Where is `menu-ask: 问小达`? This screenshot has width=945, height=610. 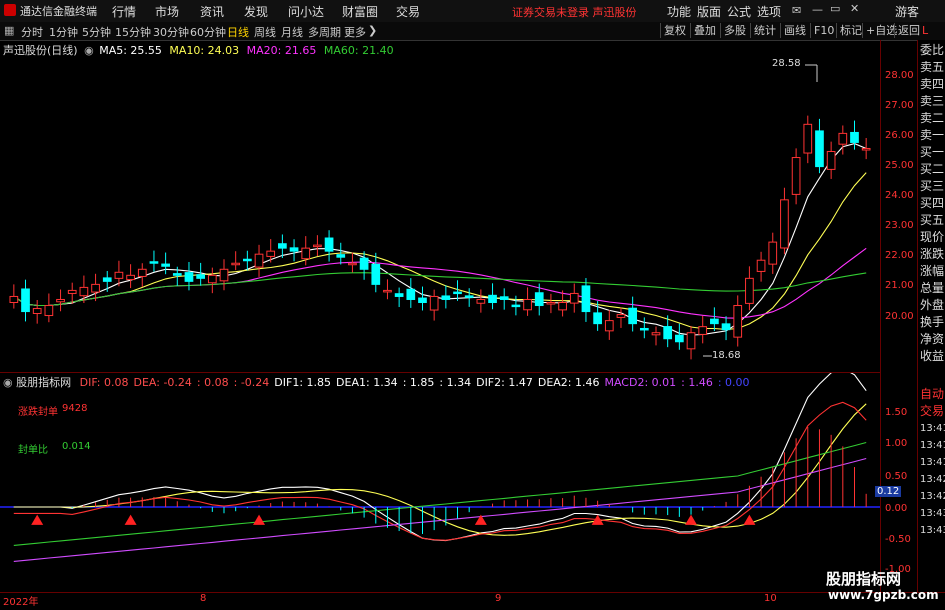 menu-ask: 问小达 is located at coordinates (306, 11).